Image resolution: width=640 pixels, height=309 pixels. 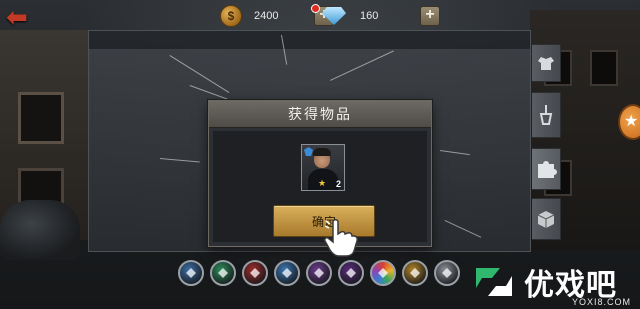 What do you see at coordinates (602, 302) in the screenshot?
I see `watermark-subtitle: YOXI8.COM` at bounding box center [602, 302].